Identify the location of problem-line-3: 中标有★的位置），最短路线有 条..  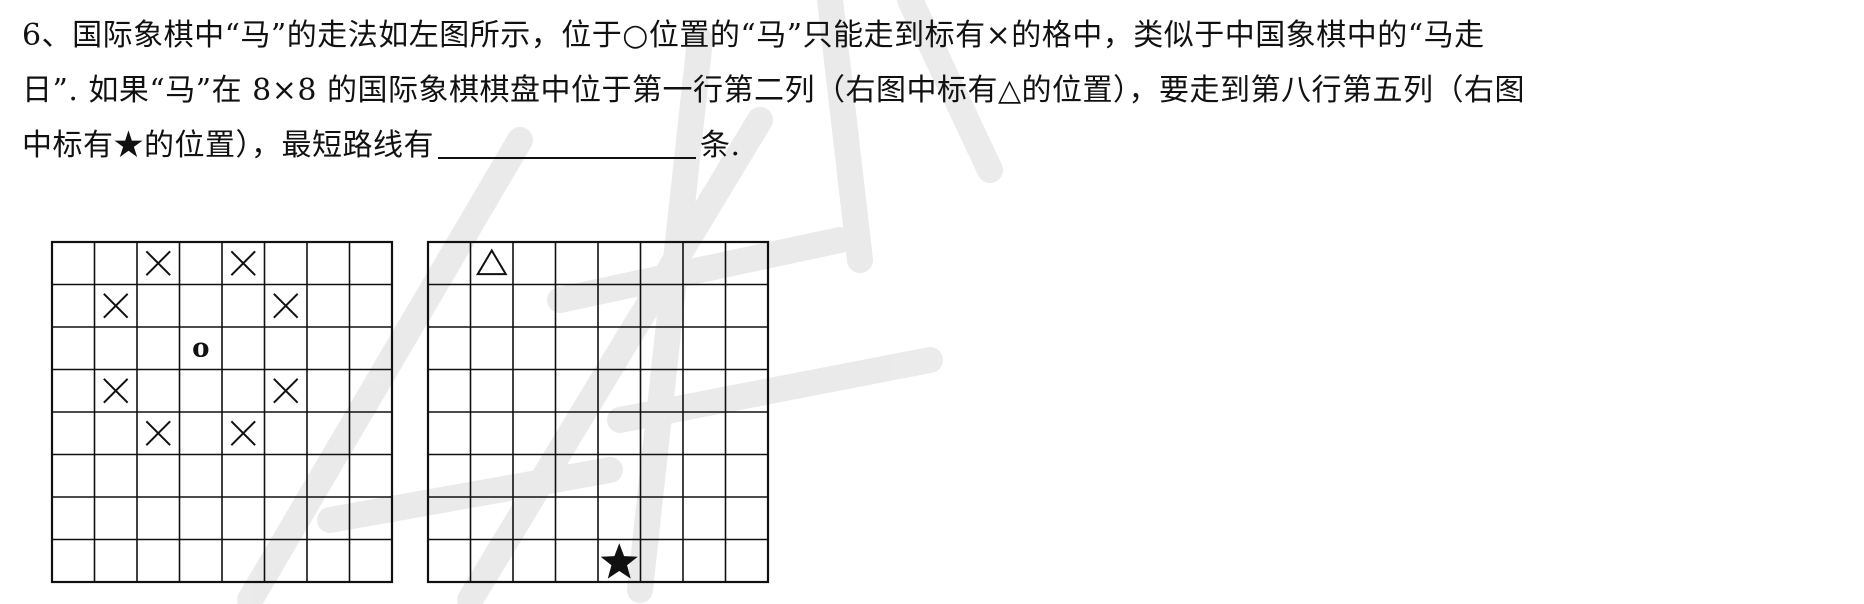
(932, 145).